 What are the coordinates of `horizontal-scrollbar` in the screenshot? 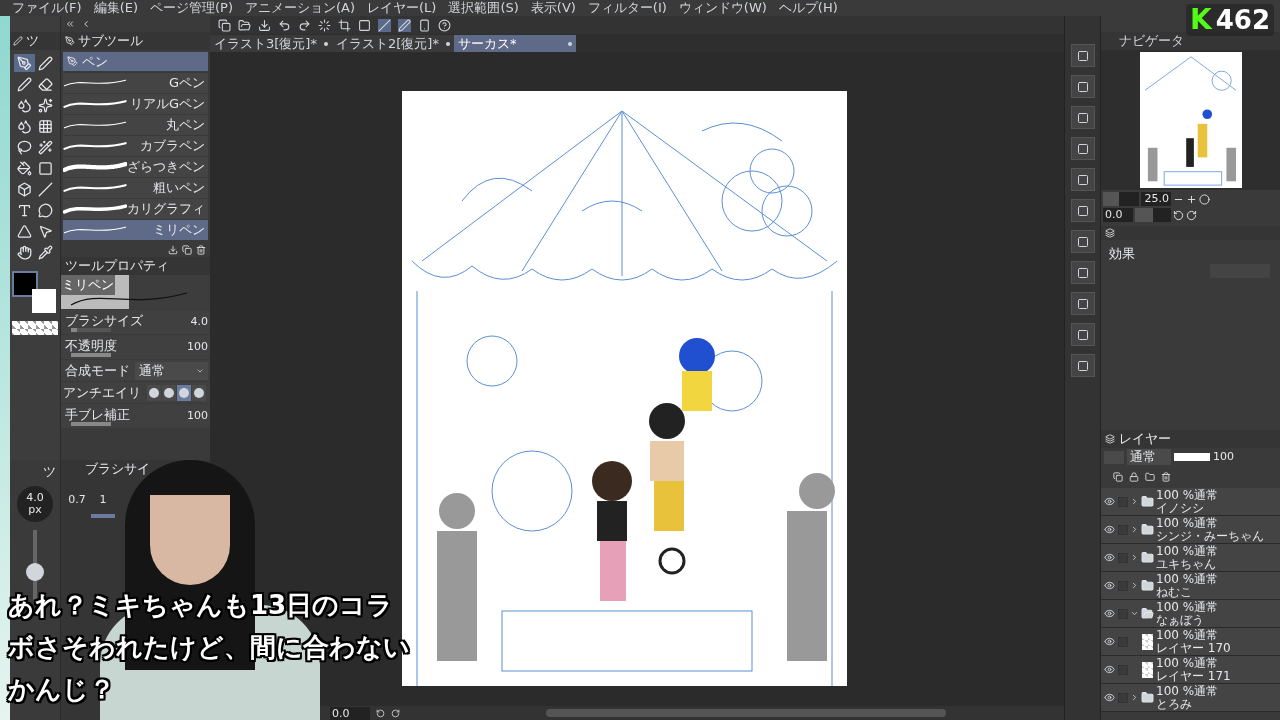 It's located at (746, 713).